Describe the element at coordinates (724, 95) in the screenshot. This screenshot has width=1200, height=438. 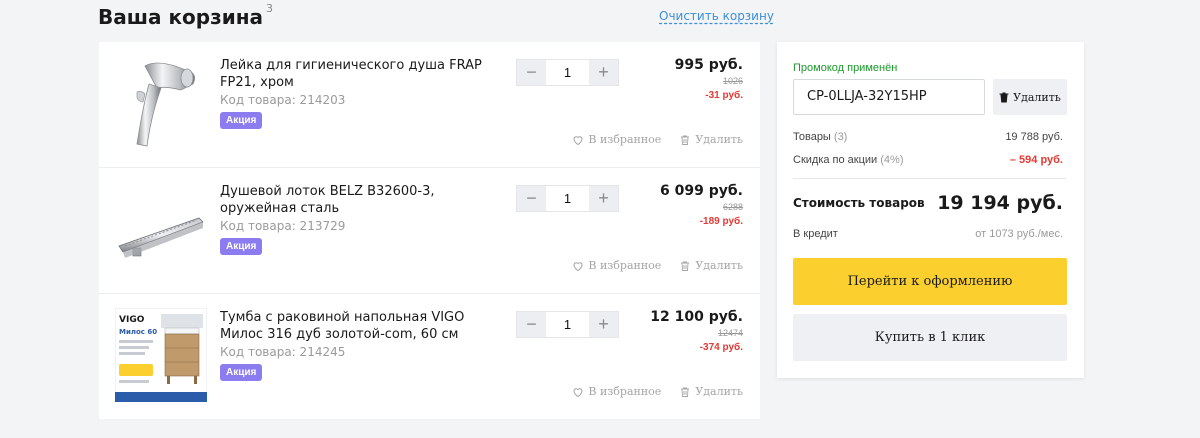
I see `discount-amount: -31 руб.` at that location.